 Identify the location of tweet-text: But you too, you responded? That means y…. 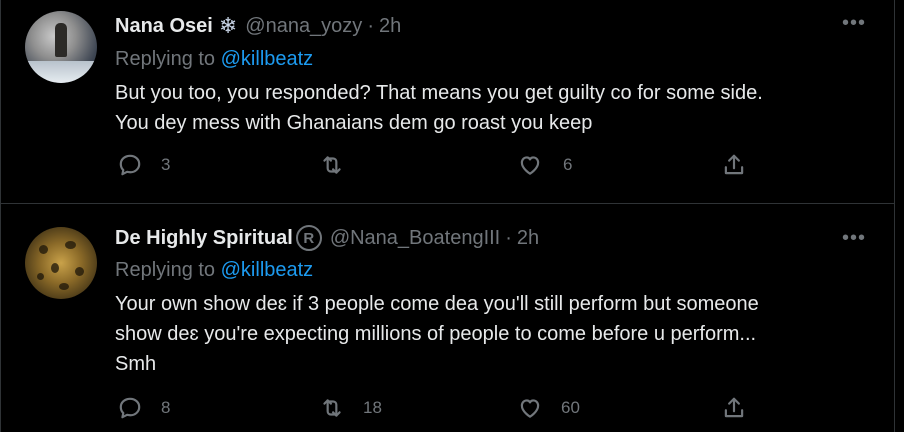
(495, 108).